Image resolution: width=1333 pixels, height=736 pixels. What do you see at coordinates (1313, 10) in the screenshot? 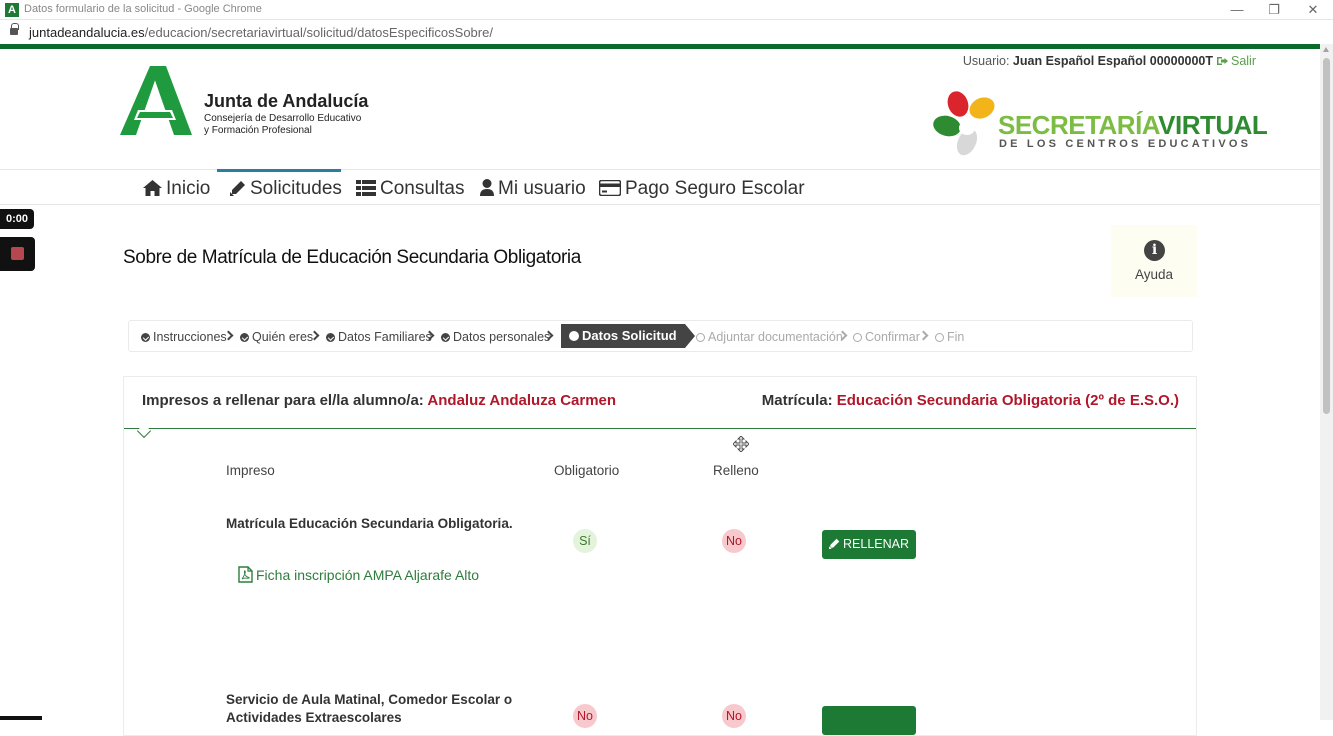
I see `close-button: ✕` at bounding box center [1313, 10].